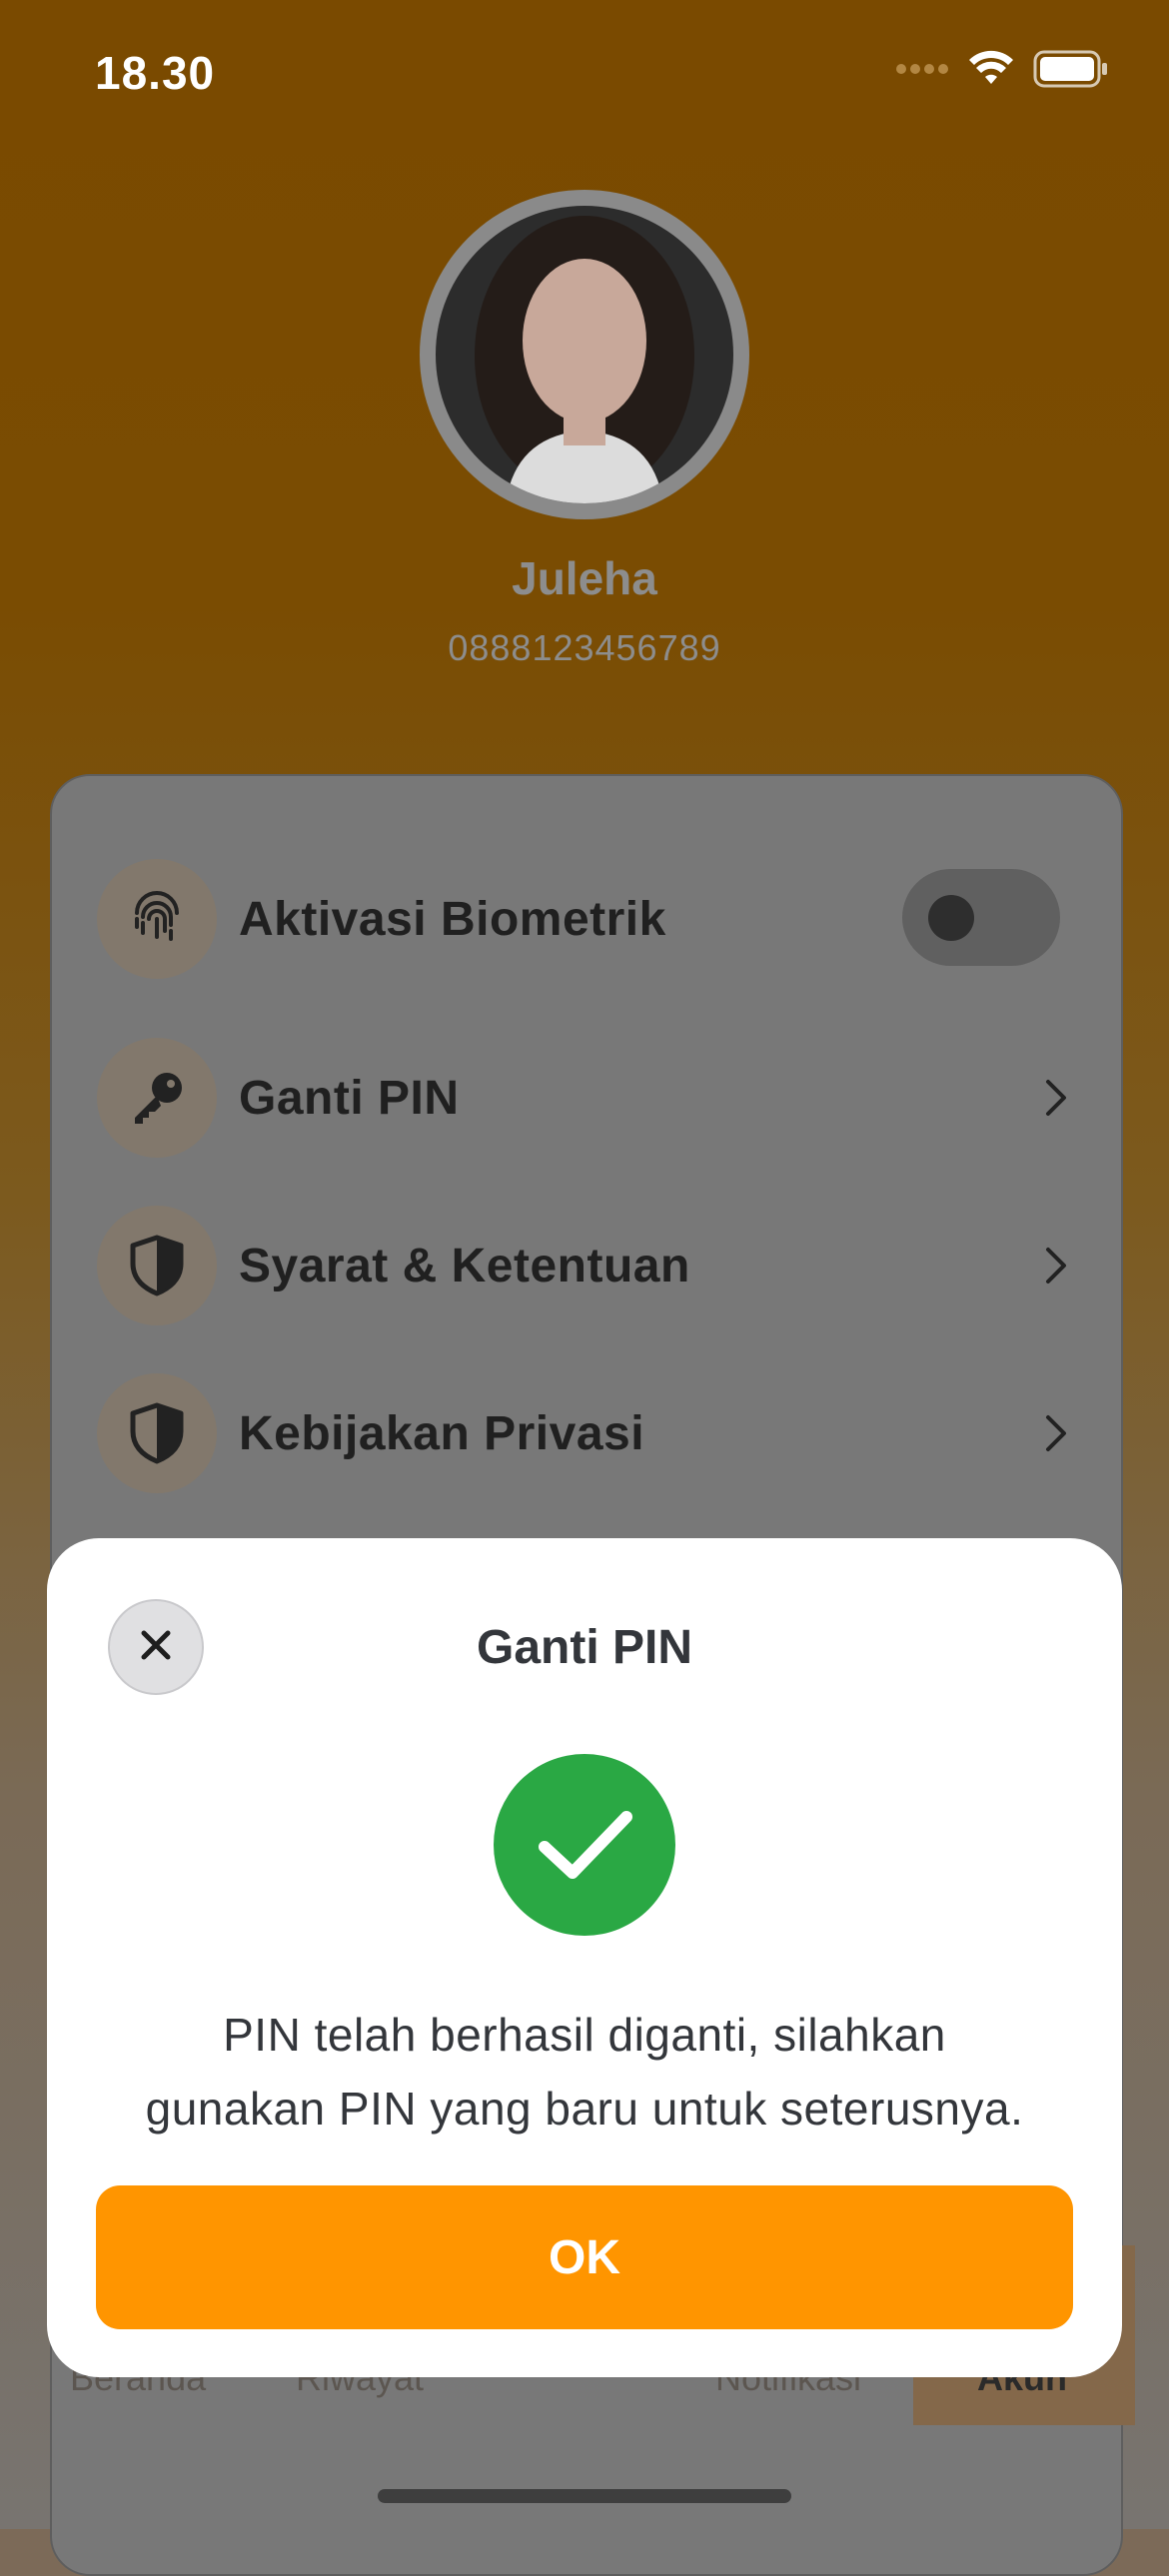  Describe the element at coordinates (156, 73) in the screenshot. I see `status-time: 18.30` at that location.